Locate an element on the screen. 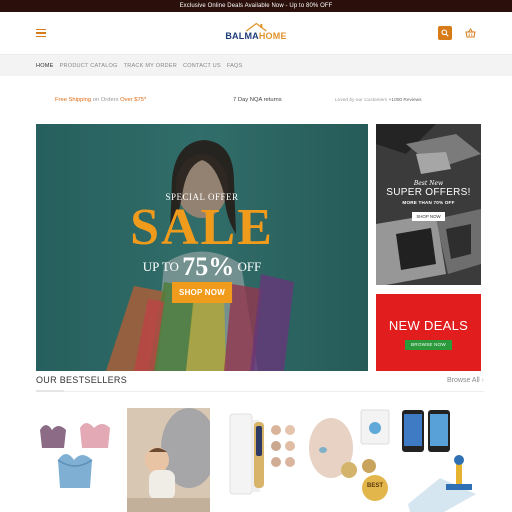 The height and width of the screenshot is (512, 512). nav-track-order: TRACK MY ORDER is located at coordinates (150, 66).